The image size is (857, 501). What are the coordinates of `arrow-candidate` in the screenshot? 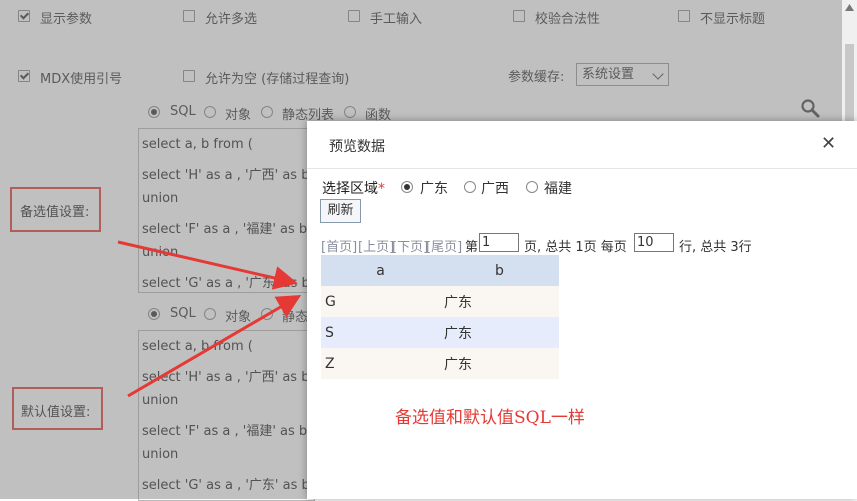 It's located at (207, 265).